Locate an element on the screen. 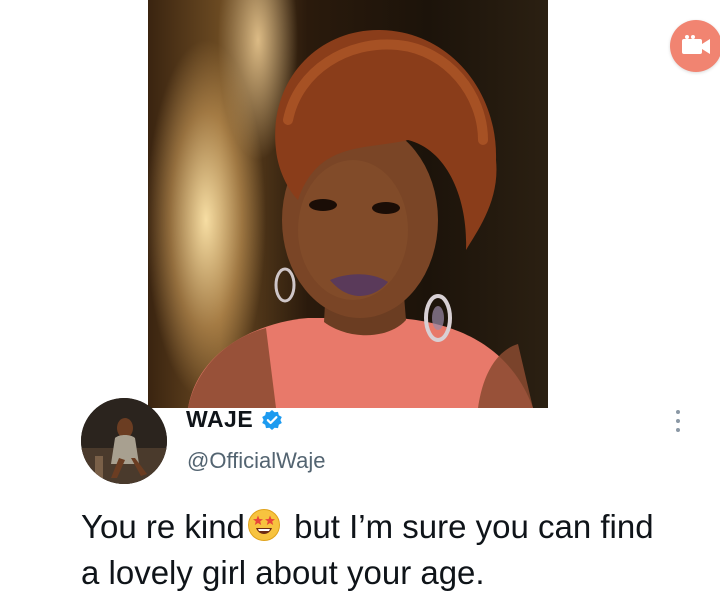 Image resolution: width=720 pixels, height=596 pixels. display-name: WAJE is located at coordinates (219, 419).